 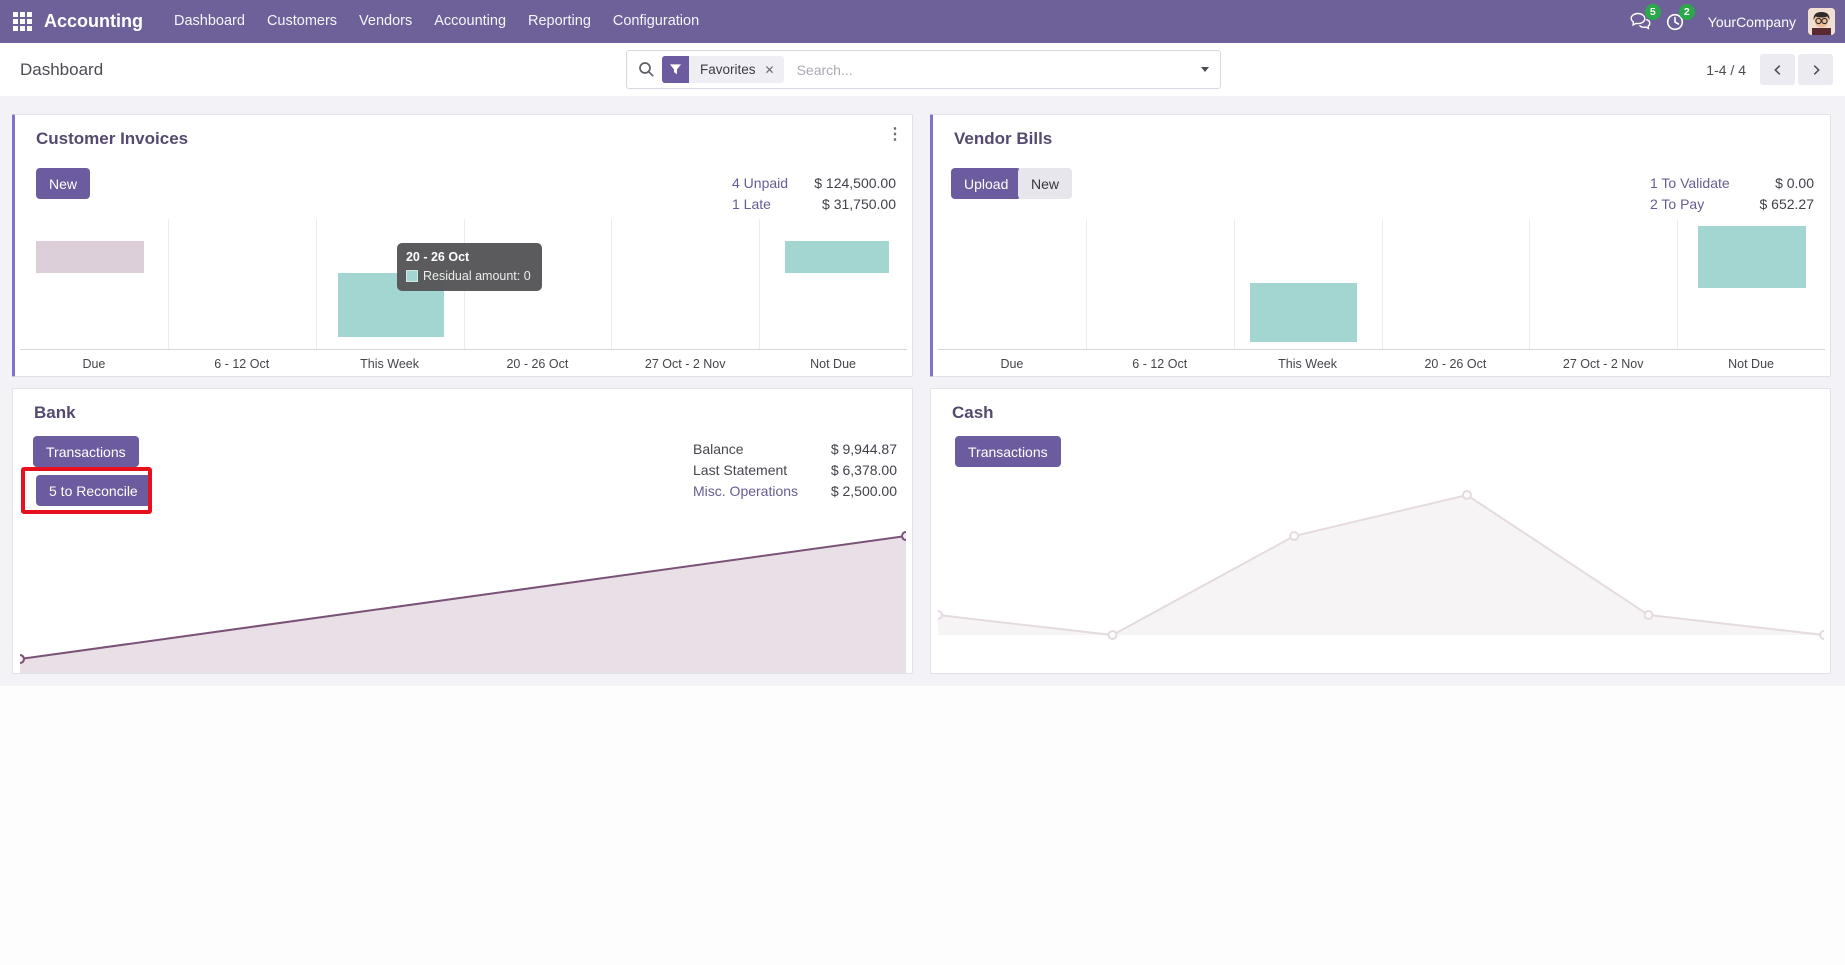 I want to click on cash-line-chart, so click(x=1381, y=572).